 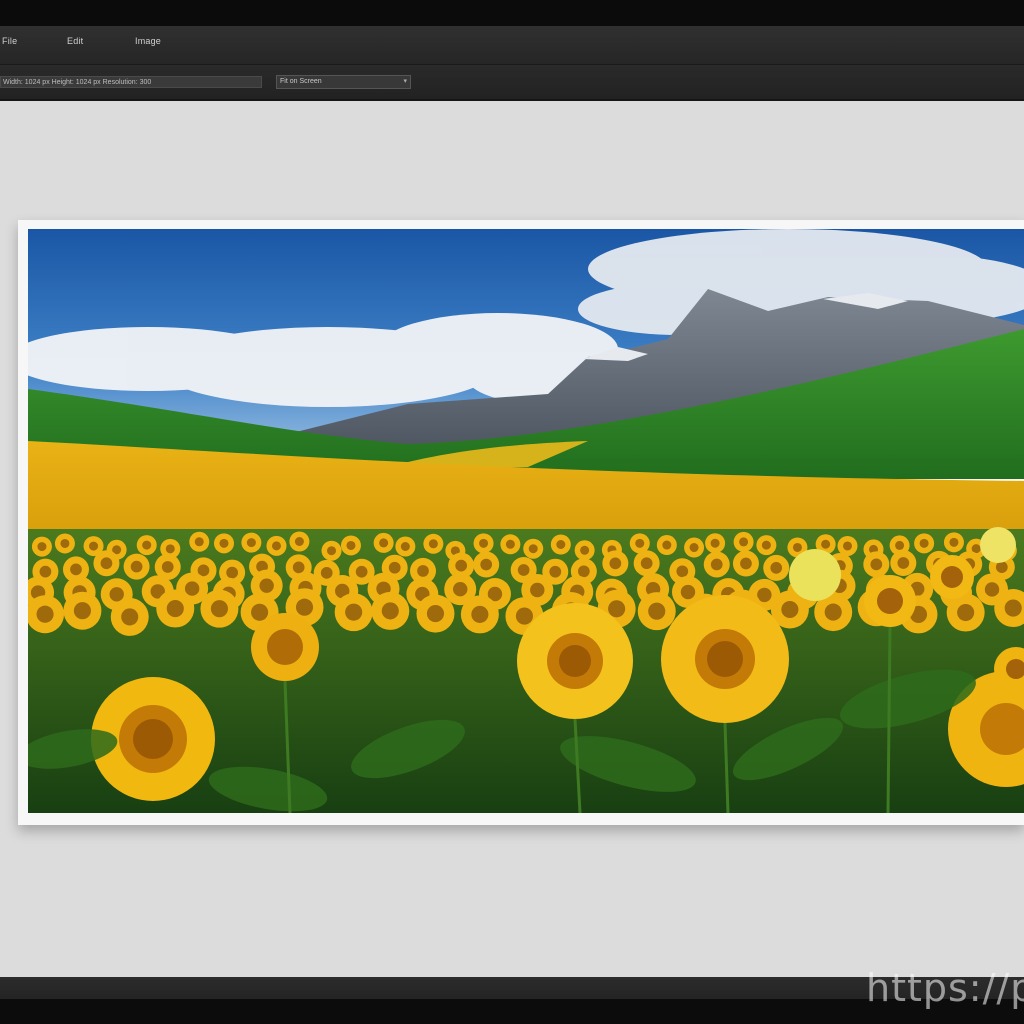 What do you see at coordinates (512, 13) in the screenshot?
I see `title-bar` at bounding box center [512, 13].